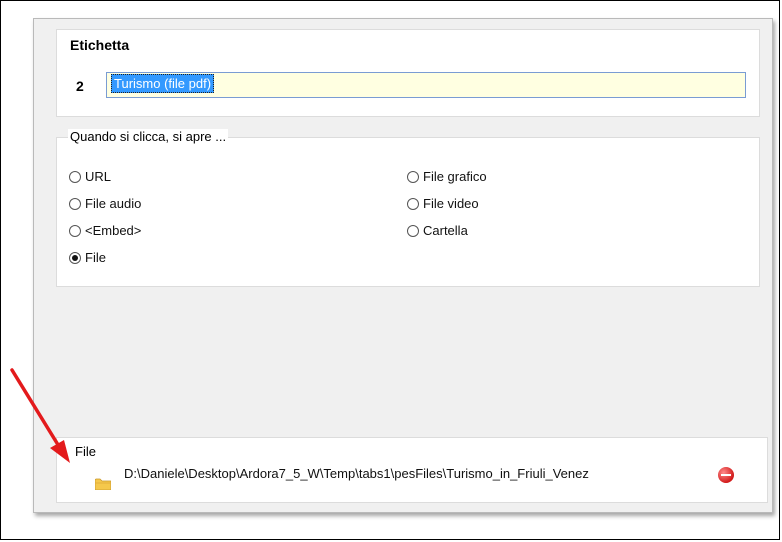 This screenshot has width=782, height=542. What do you see at coordinates (98, 176) in the screenshot?
I see `radio-url-label: URL` at bounding box center [98, 176].